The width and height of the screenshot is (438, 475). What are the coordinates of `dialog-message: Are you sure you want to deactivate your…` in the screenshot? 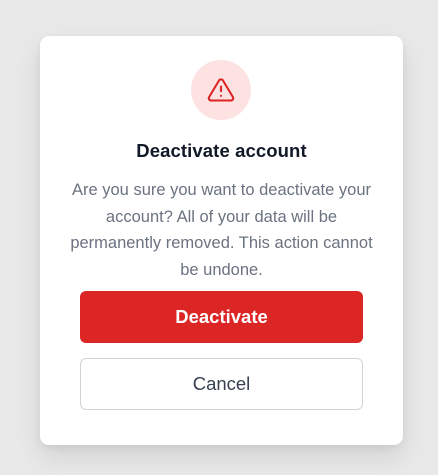 It's located at (221, 230).